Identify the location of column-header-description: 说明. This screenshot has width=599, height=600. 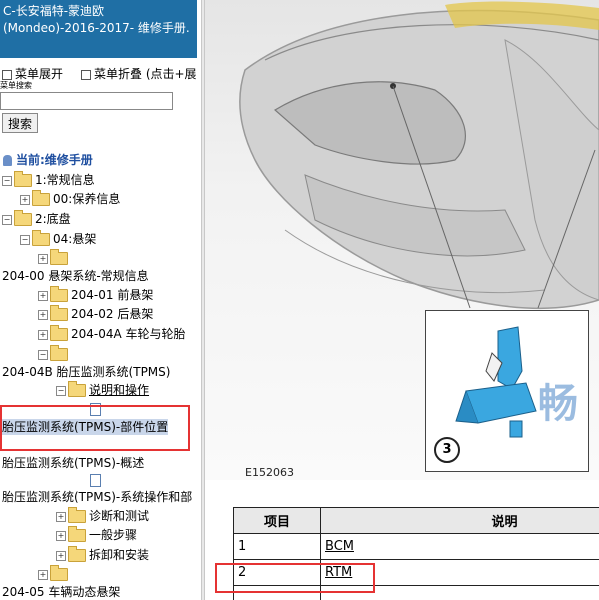
(459, 520).